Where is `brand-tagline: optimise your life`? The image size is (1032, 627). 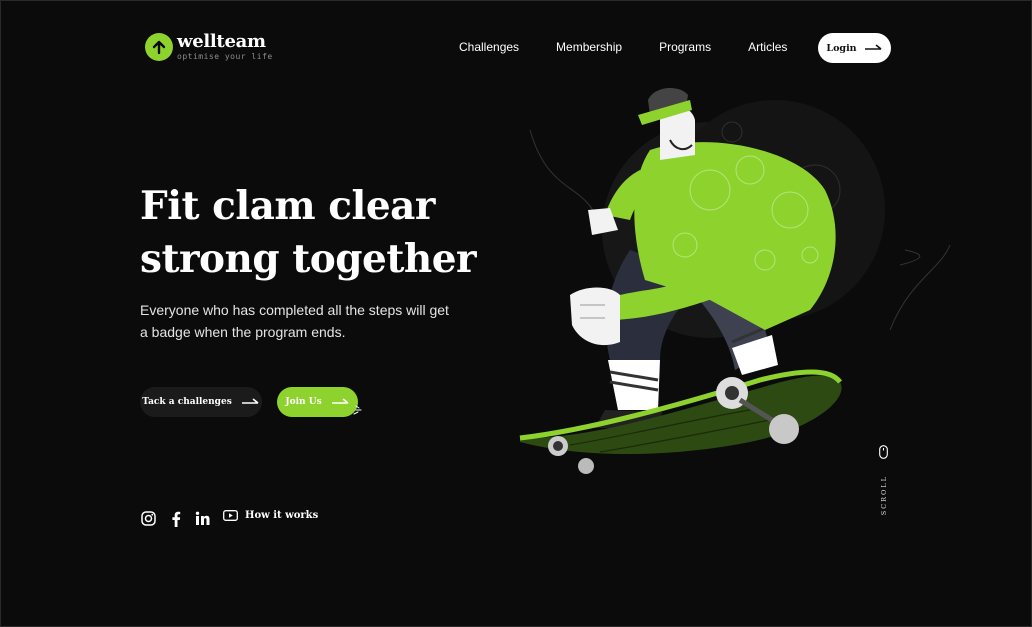 brand-tagline: optimise your life is located at coordinates (225, 56).